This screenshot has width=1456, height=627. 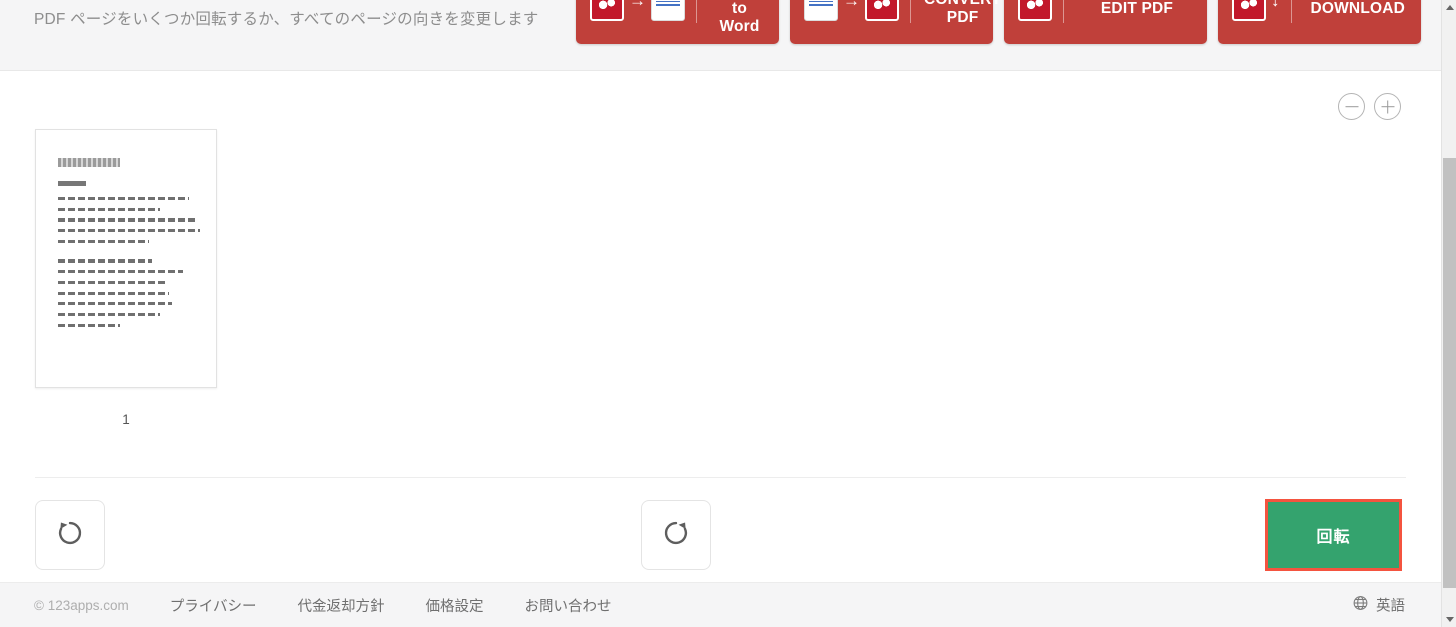 I want to click on rotate-counterclockwise-icon, so click(x=70, y=535).